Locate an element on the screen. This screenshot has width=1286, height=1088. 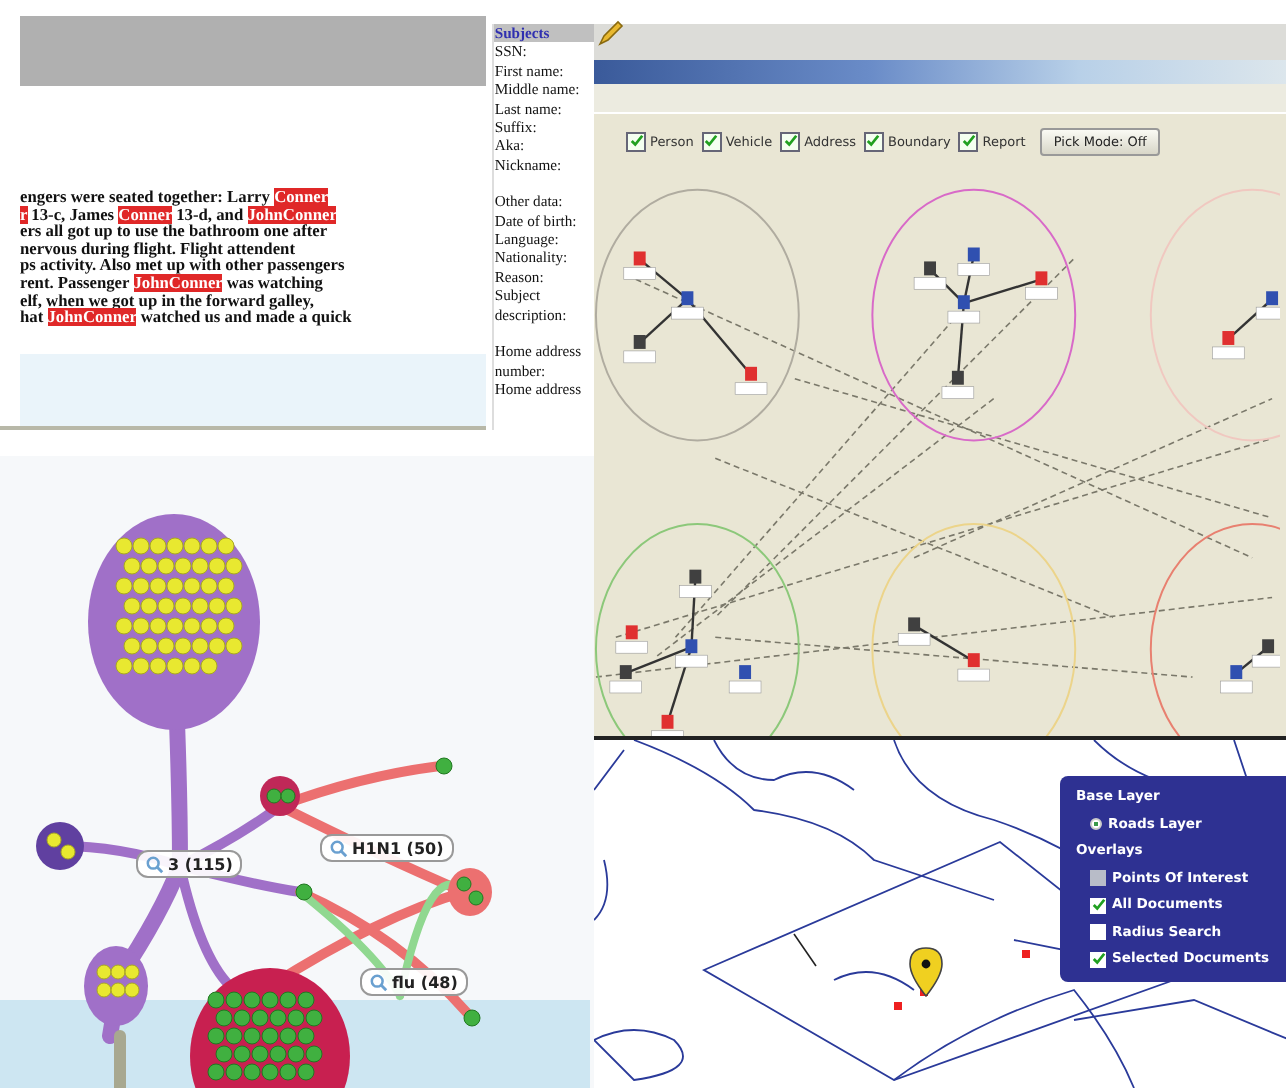
cluster-label: 3 (115) is located at coordinates (189, 864).